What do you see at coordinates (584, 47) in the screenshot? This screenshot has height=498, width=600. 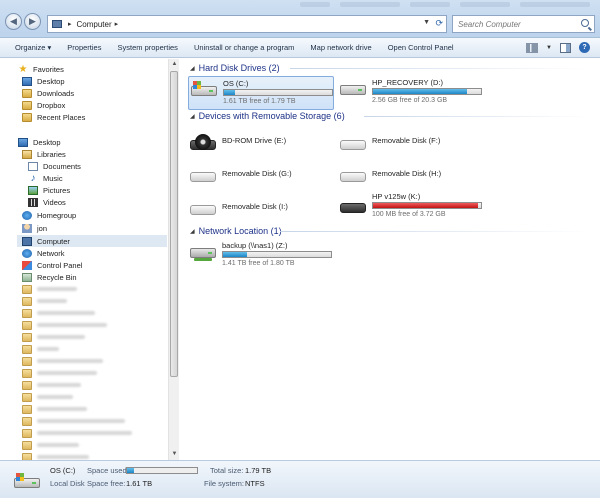 I see `help-icon: ?` at bounding box center [584, 47].